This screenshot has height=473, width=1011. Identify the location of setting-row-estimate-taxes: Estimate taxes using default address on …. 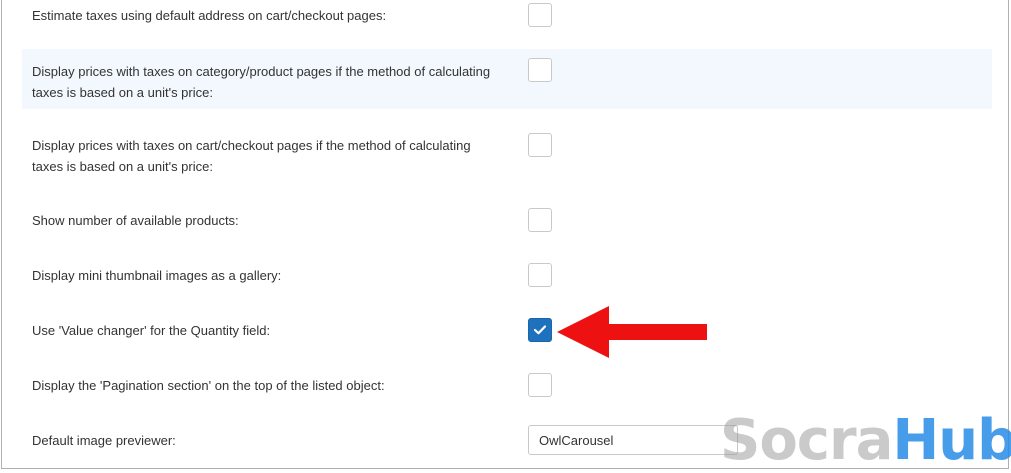
(507, 15).